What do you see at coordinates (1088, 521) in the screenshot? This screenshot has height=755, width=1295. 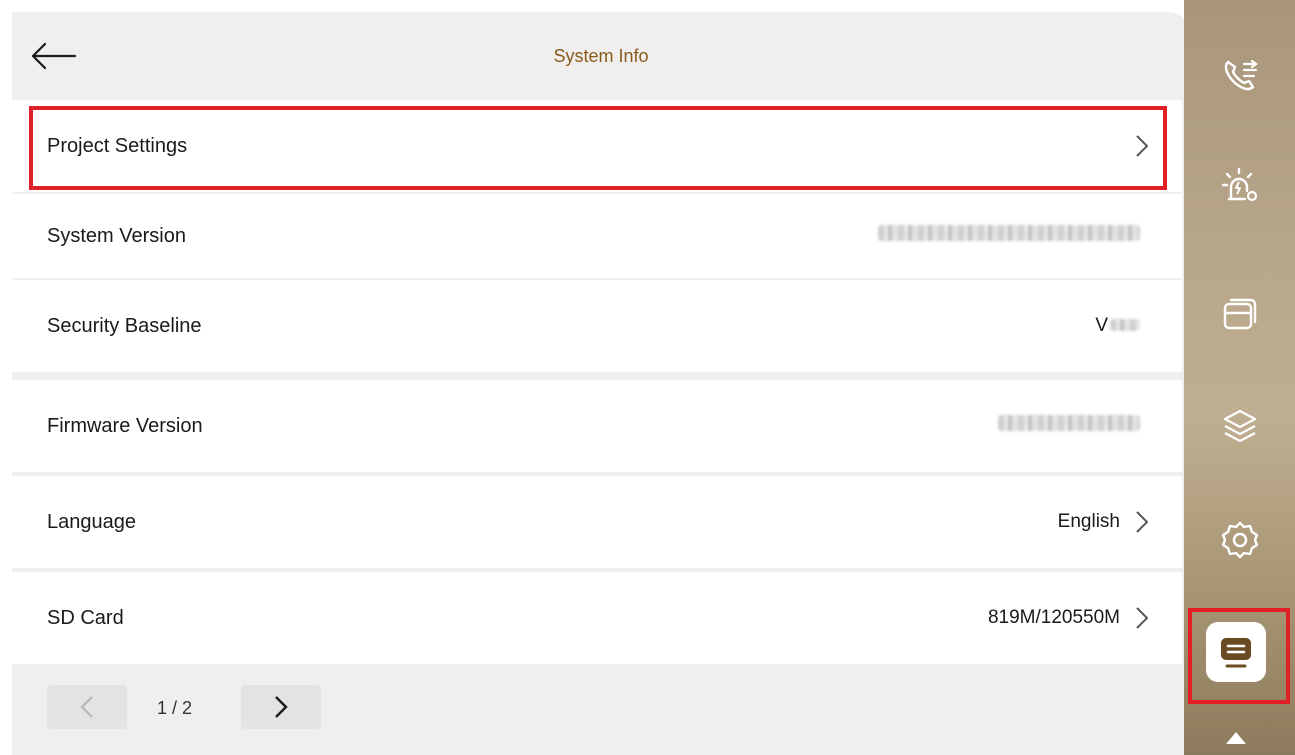 I see `language-value: English` at bounding box center [1088, 521].